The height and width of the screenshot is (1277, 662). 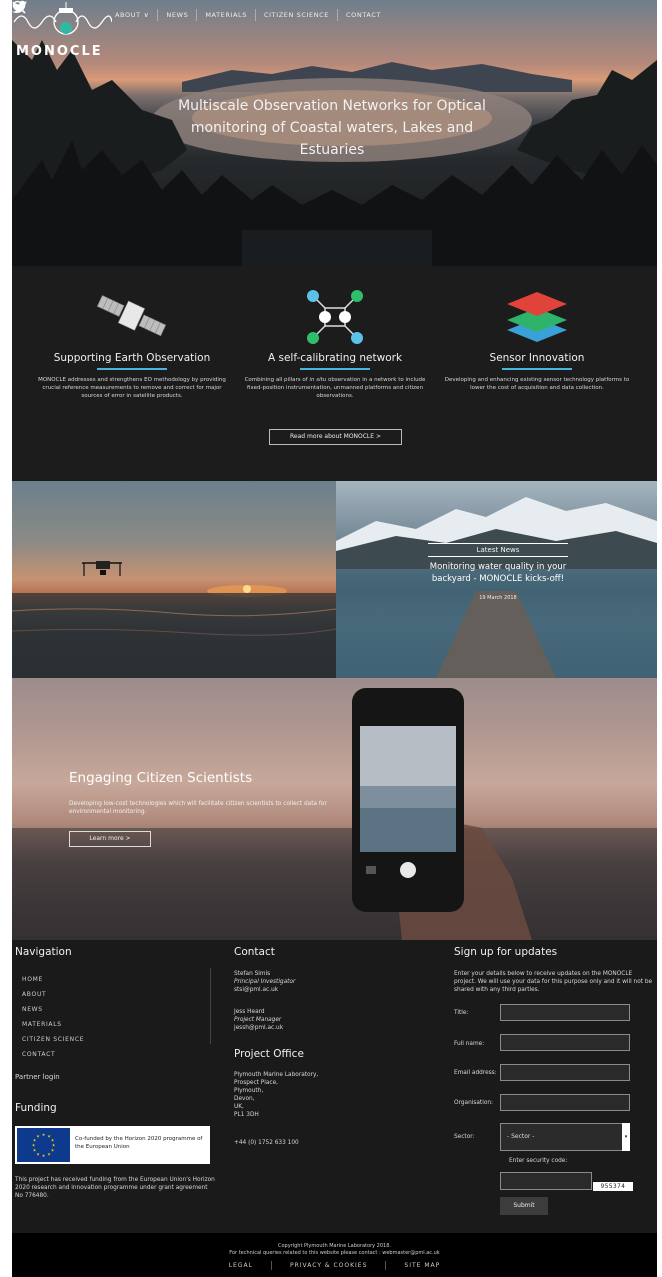 I want to click on latest-news-label: Latest News, so click(x=498, y=550).